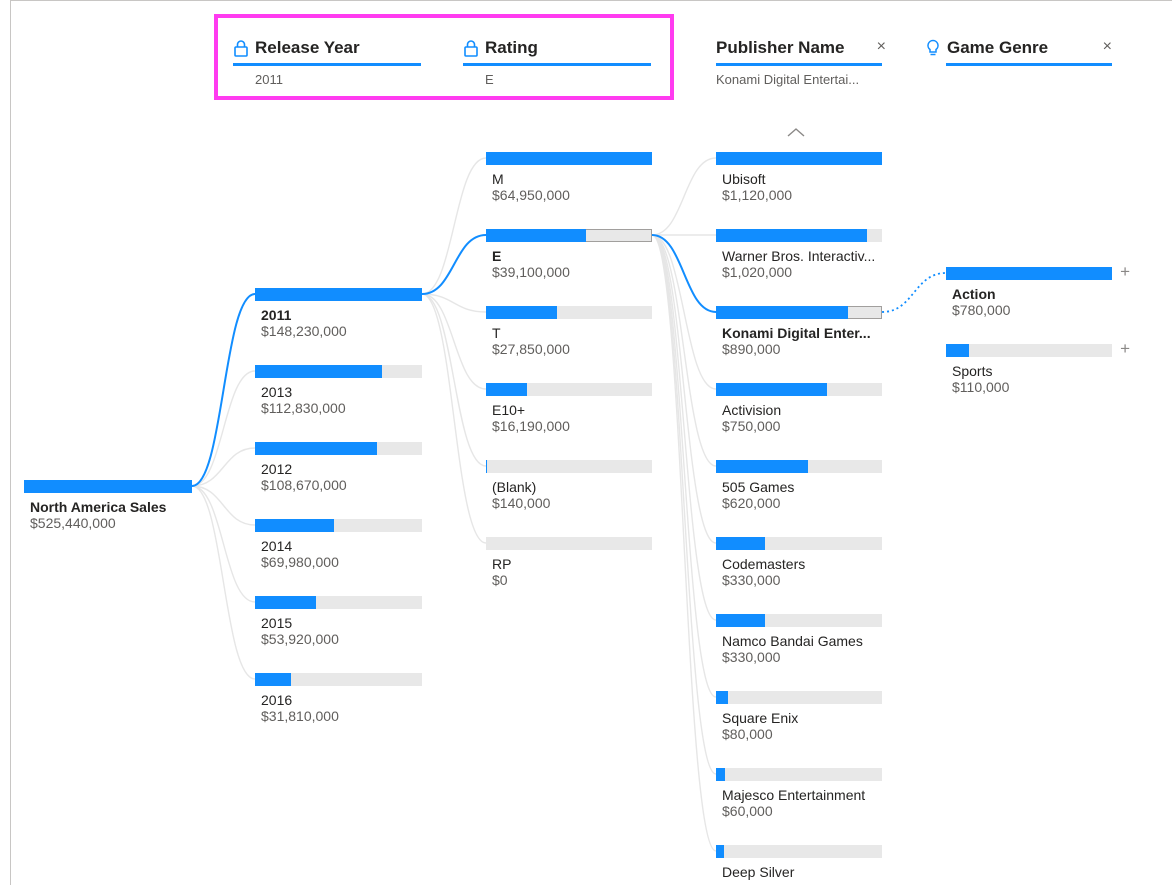  I want to click on node-value: $525,440,000, so click(73, 523).